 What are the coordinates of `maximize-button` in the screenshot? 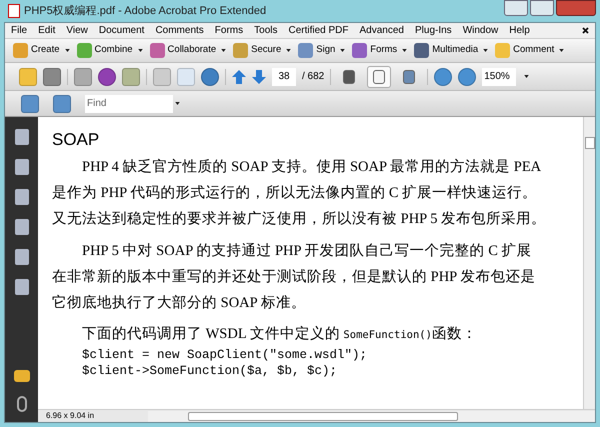 It's located at (542, 8).